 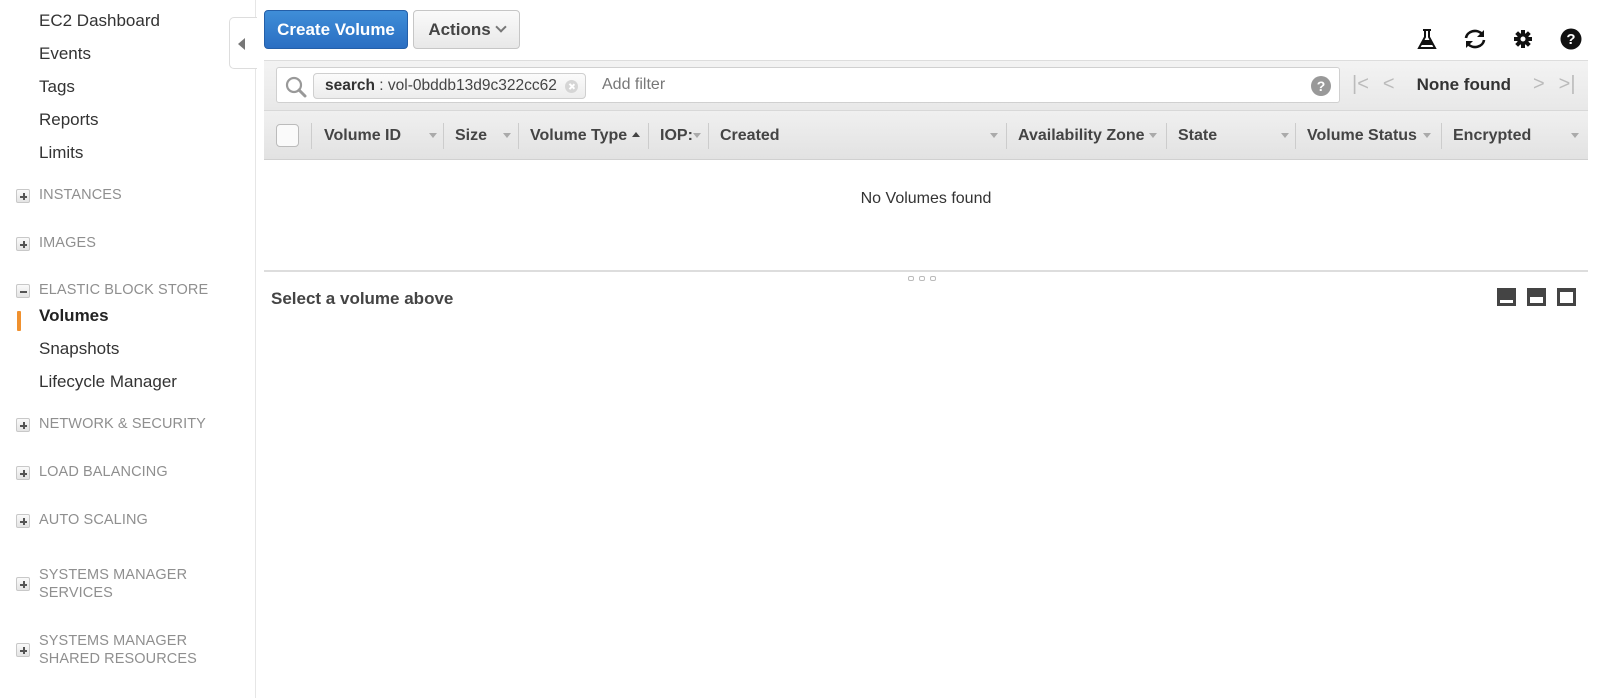 I want to click on sidebar-section-images: IMAGES, so click(x=56, y=243).